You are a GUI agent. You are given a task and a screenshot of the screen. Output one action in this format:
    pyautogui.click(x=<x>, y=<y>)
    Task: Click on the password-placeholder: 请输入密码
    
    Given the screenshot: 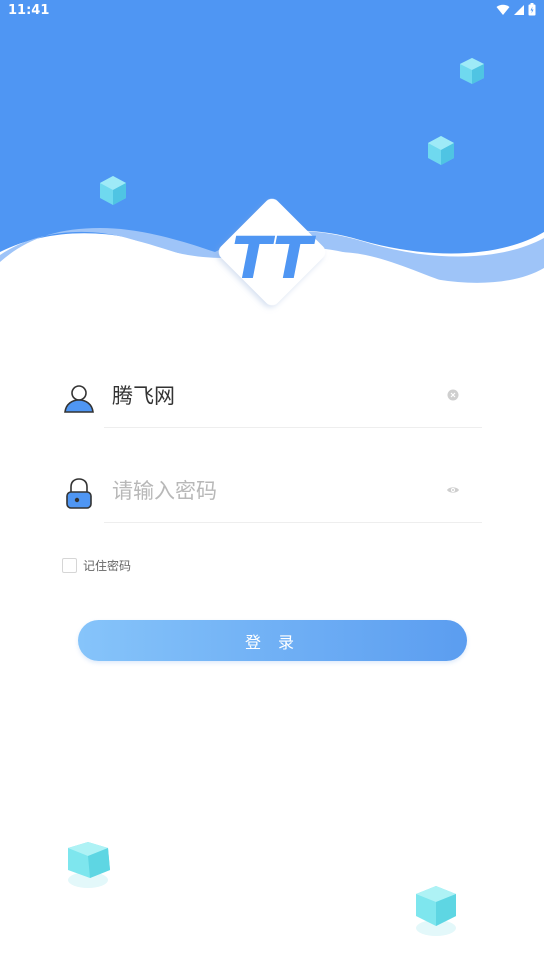 What is the action you would take?
    pyautogui.click(x=164, y=491)
    